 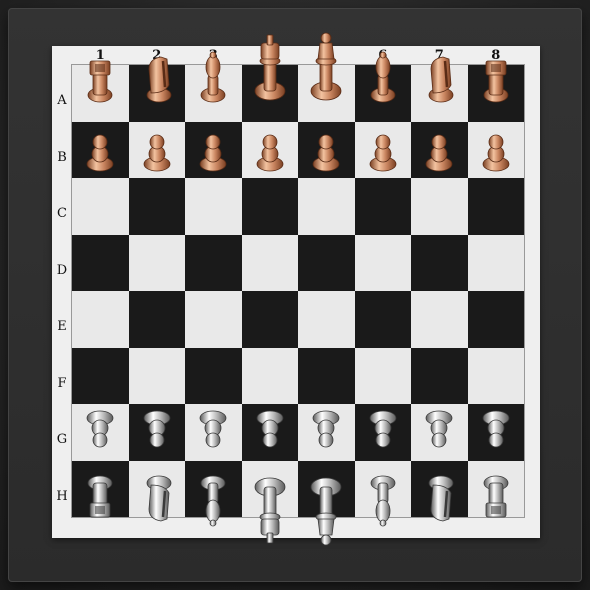 I want to click on silver-pawn-G7, so click(x=439, y=432).